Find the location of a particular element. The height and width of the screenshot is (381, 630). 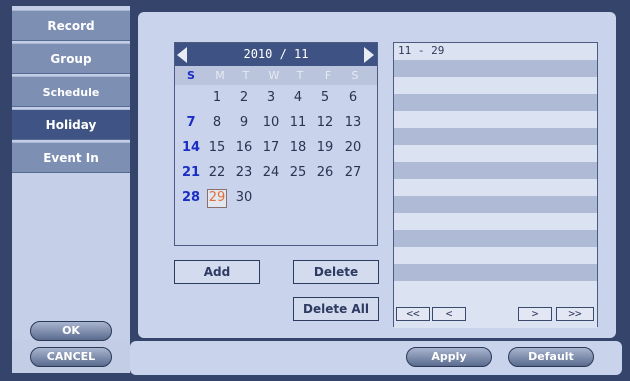

sidebar-item-record: Record is located at coordinates (71, 25).